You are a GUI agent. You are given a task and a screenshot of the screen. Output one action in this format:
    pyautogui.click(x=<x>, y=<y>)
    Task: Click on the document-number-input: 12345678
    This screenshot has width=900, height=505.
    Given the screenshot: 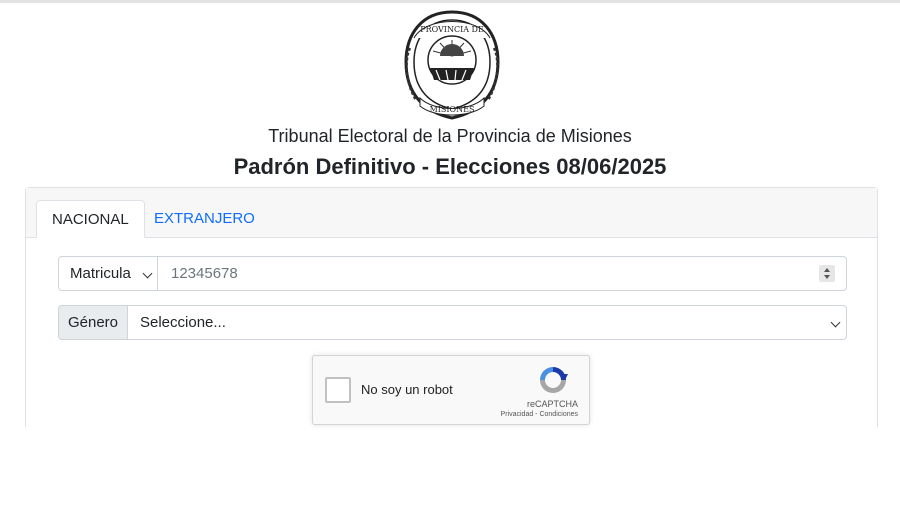 What is the action you would take?
    pyautogui.click(x=502, y=273)
    